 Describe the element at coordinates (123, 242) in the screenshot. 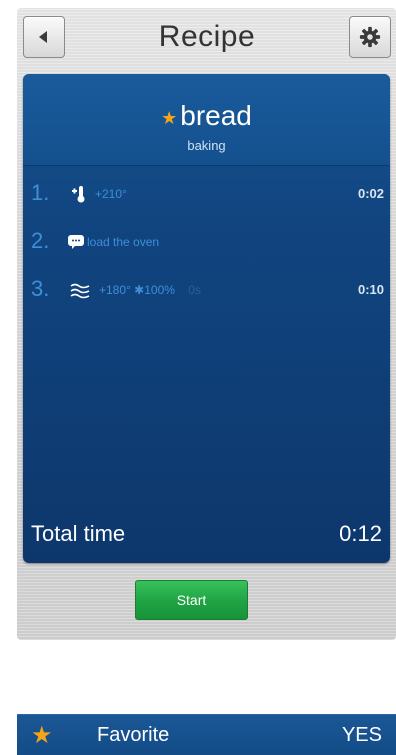

I see `step-parameters: load the oven` at that location.